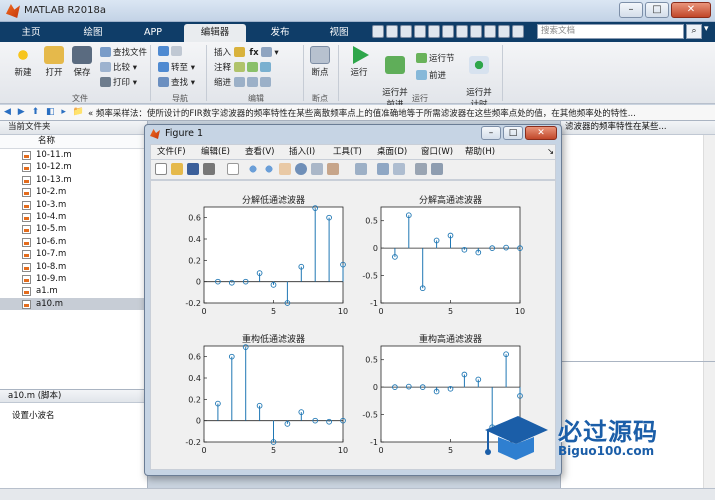 The image size is (715, 500). Describe the element at coordinates (610, 31) in the screenshot. I see `search-documentation-input: 搜索文档` at that location.